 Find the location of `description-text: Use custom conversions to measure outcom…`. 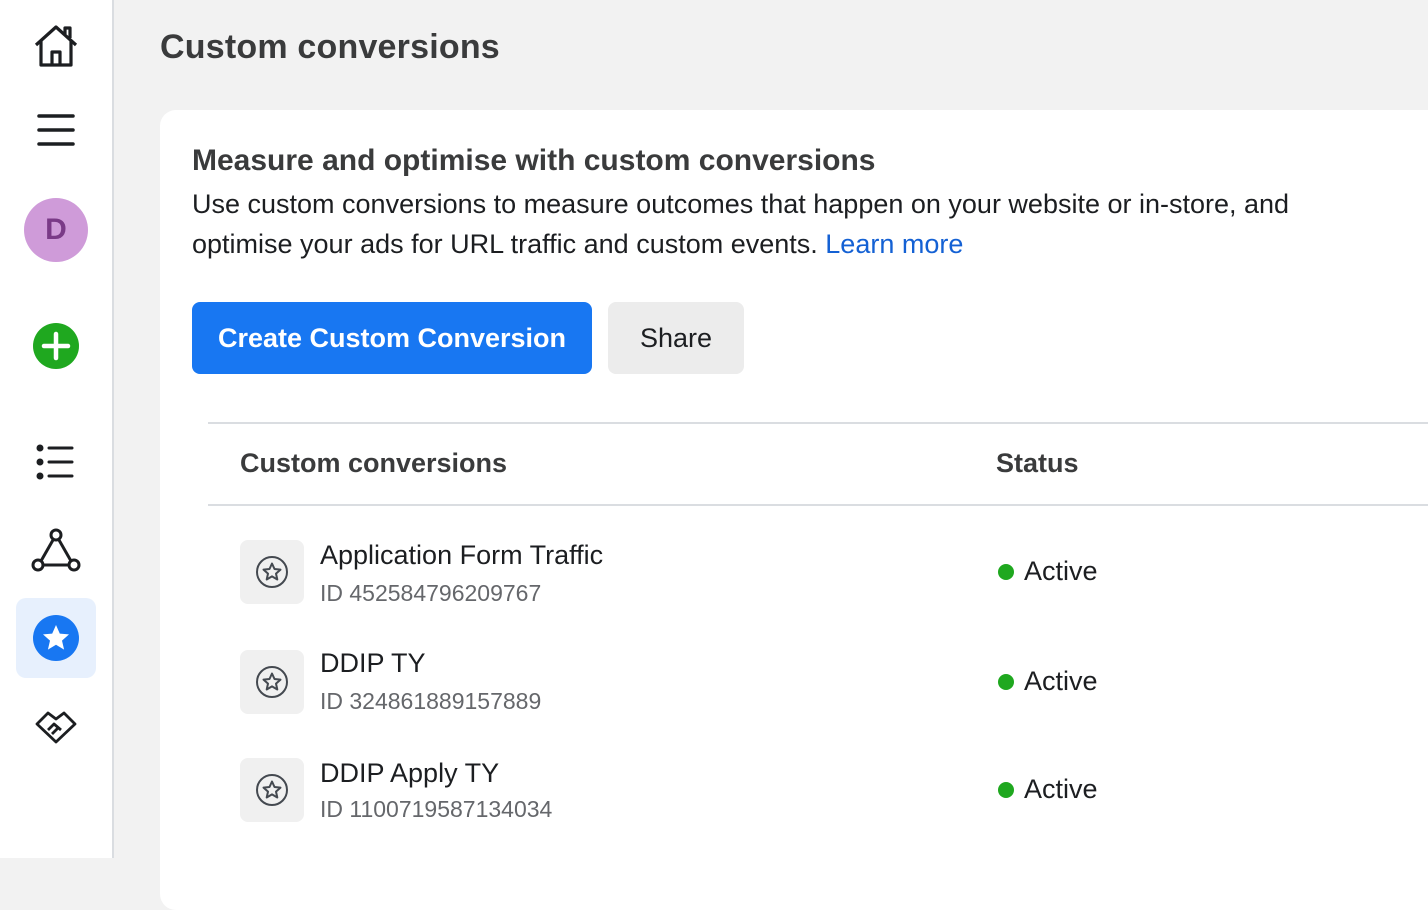

description-text: Use custom conversions to measure outcom… is located at coordinates (741, 224).